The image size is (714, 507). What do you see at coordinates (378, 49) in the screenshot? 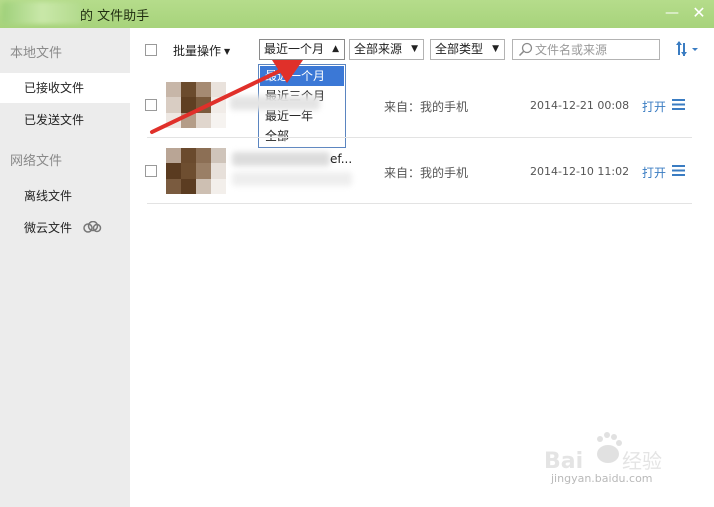
I see `source-filter-value: 全部来源` at bounding box center [378, 49].